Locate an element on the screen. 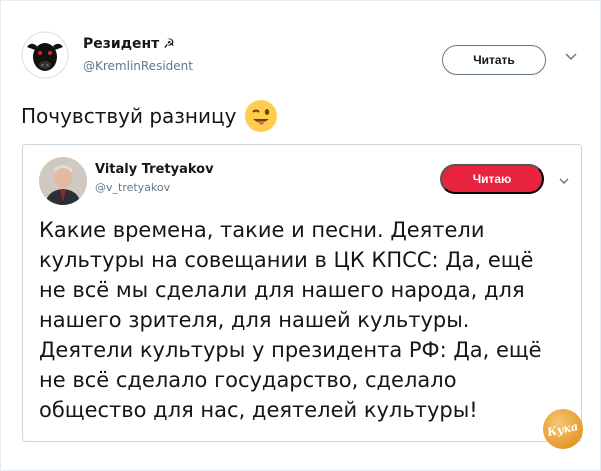 The height and width of the screenshot is (471, 601). watermark-logo: Кука is located at coordinates (563, 429).